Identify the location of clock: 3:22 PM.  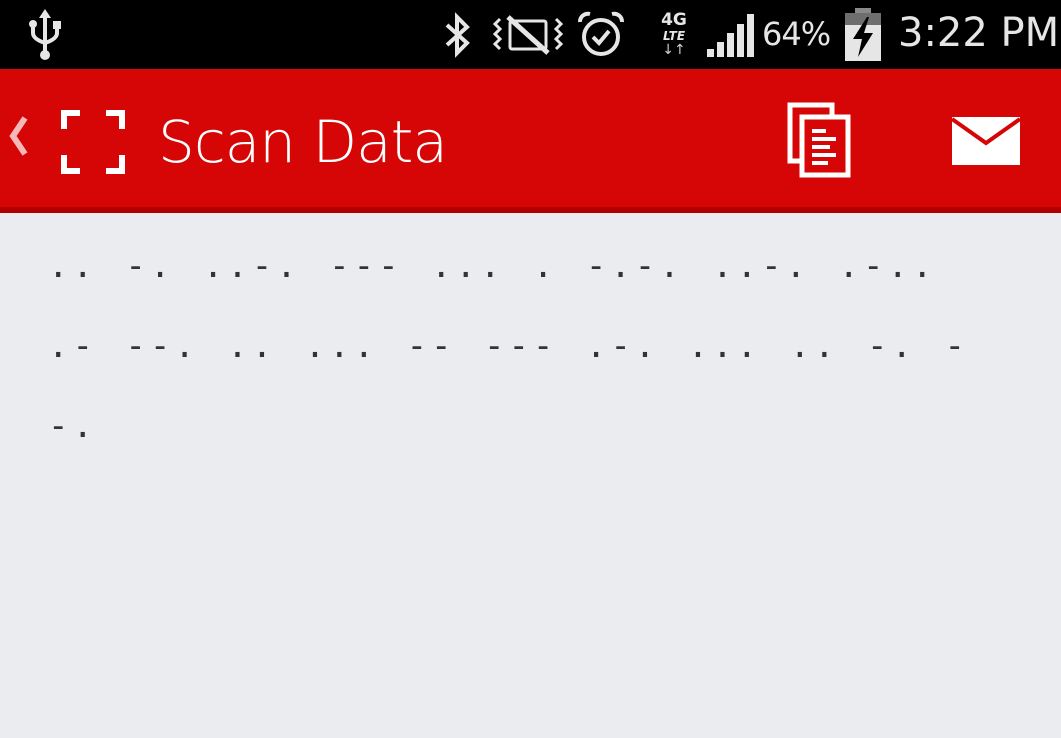
(979, 33).